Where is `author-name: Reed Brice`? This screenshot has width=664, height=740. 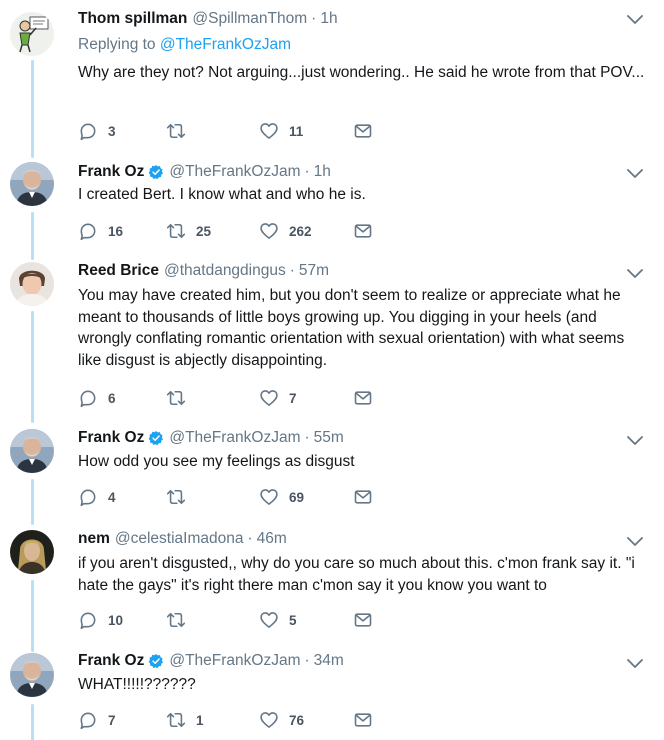 author-name: Reed Brice is located at coordinates (118, 271).